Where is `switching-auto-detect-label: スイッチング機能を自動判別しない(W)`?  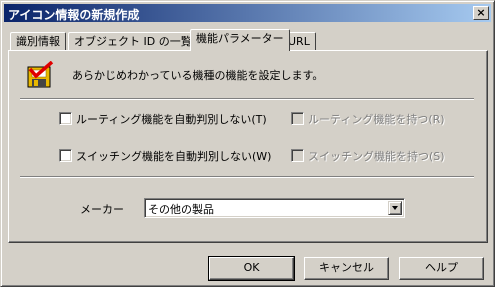 switching-auto-detect-label: スイッチング機能を自動判別しない(W) is located at coordinates (173, 156).